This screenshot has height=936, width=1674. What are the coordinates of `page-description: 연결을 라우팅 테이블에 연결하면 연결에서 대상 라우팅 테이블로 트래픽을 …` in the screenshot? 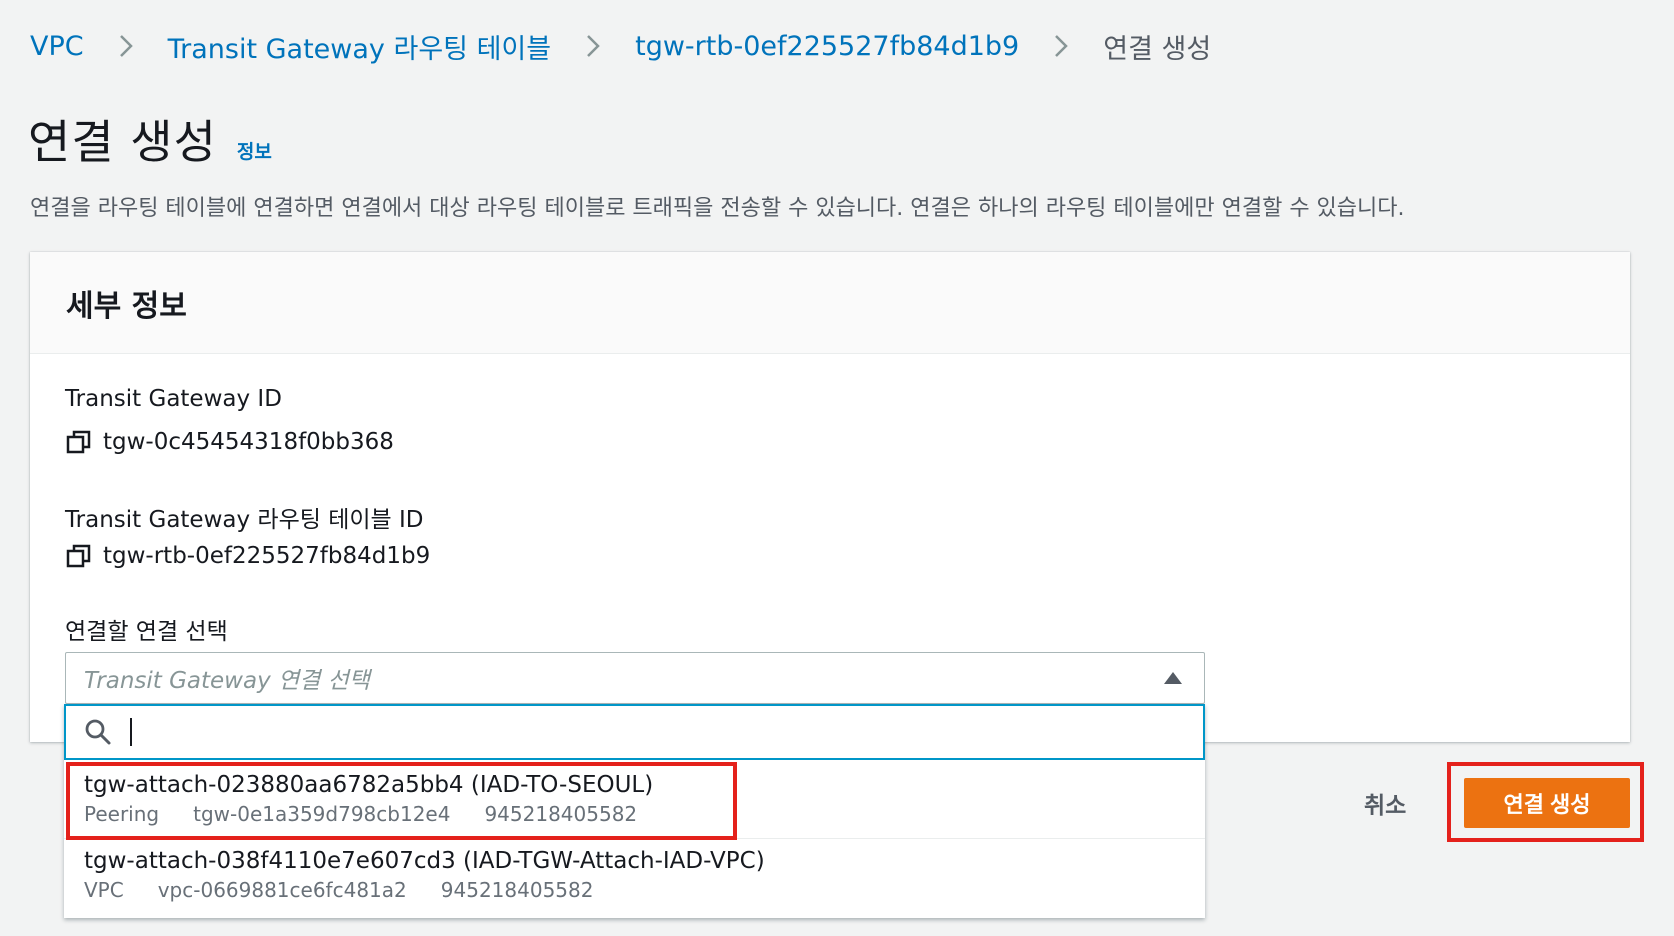 It's located at (717, 208).